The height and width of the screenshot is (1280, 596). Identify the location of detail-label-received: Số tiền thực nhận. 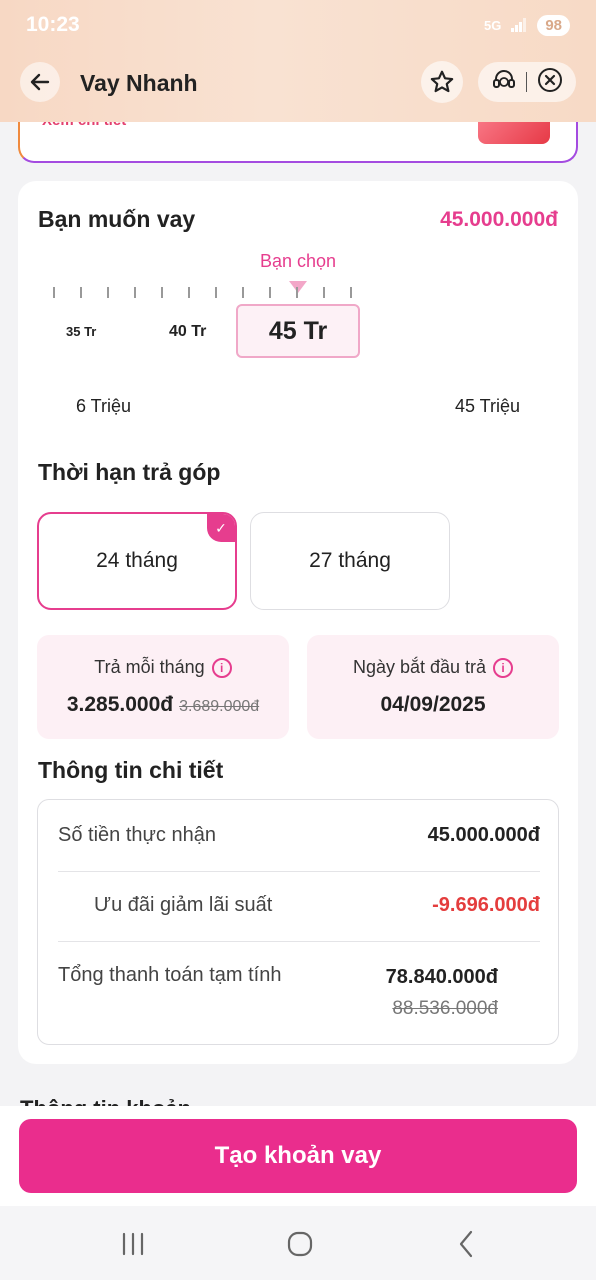
(137, 835).